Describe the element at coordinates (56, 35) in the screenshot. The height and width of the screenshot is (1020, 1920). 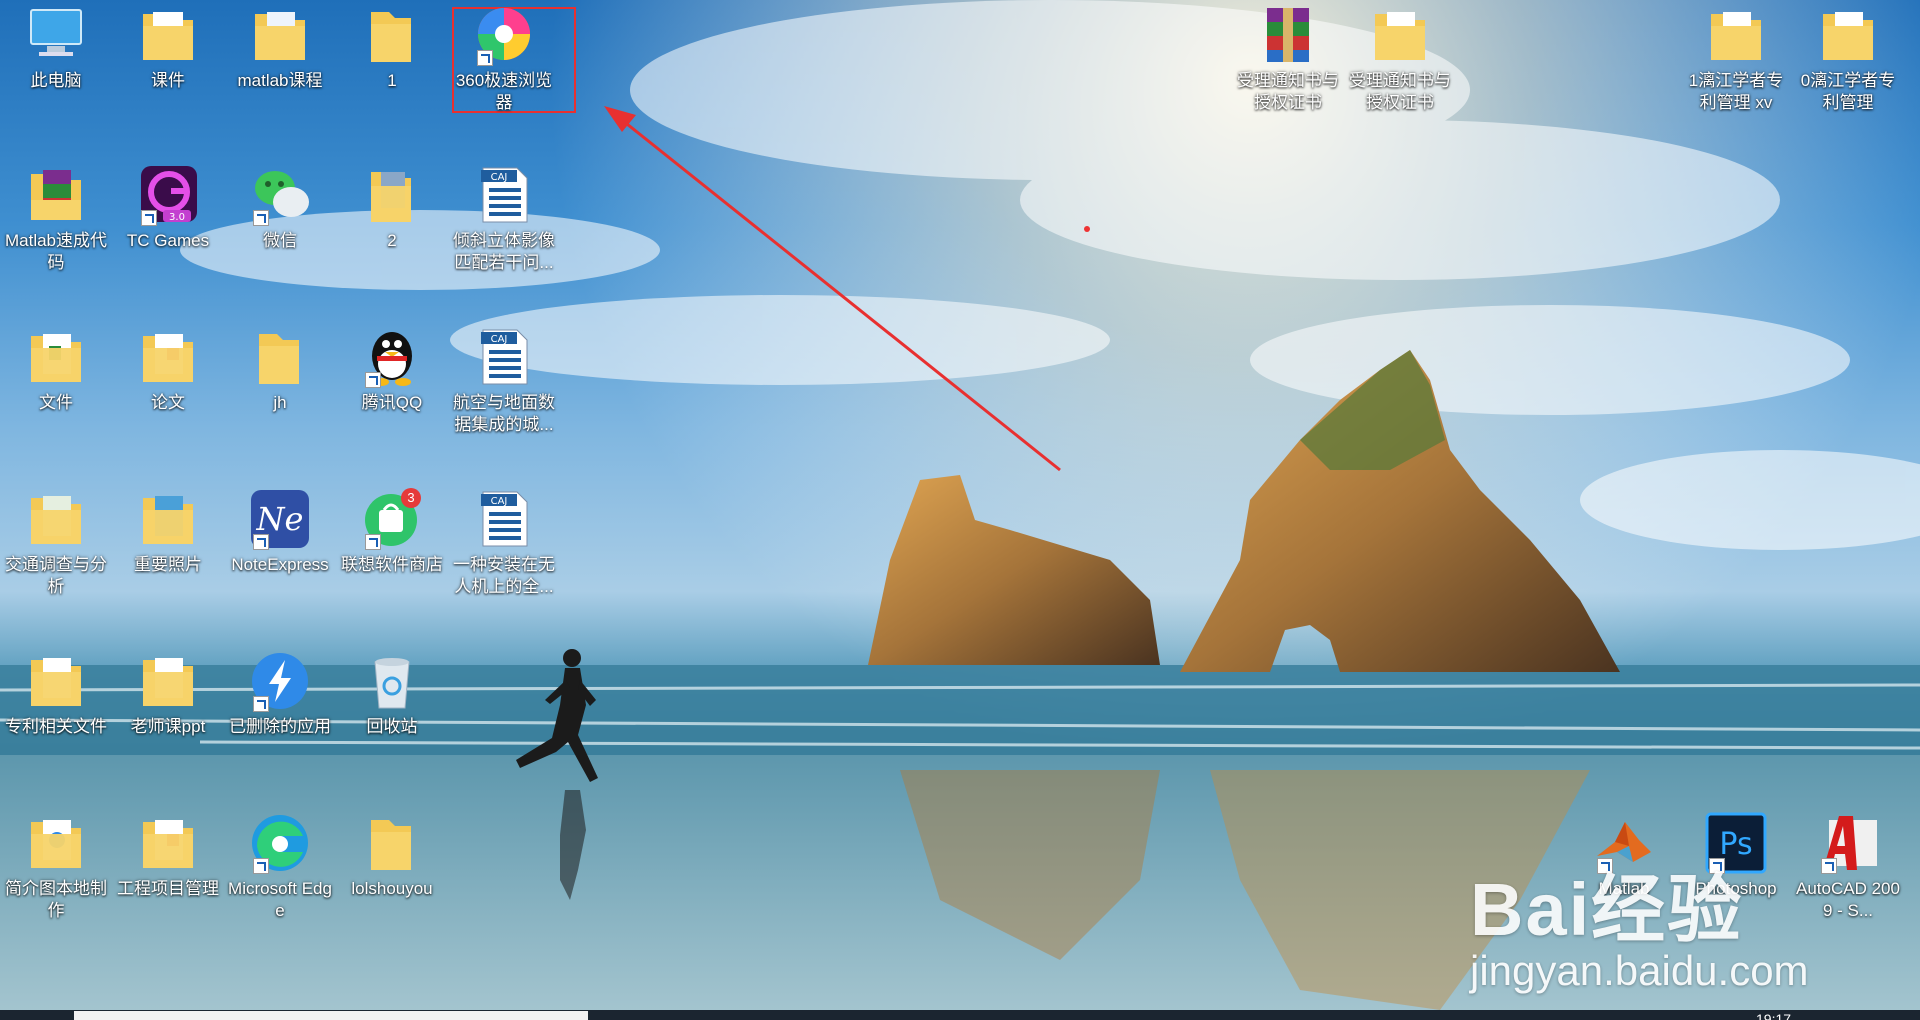
I see `this-pc-icon` at that location.